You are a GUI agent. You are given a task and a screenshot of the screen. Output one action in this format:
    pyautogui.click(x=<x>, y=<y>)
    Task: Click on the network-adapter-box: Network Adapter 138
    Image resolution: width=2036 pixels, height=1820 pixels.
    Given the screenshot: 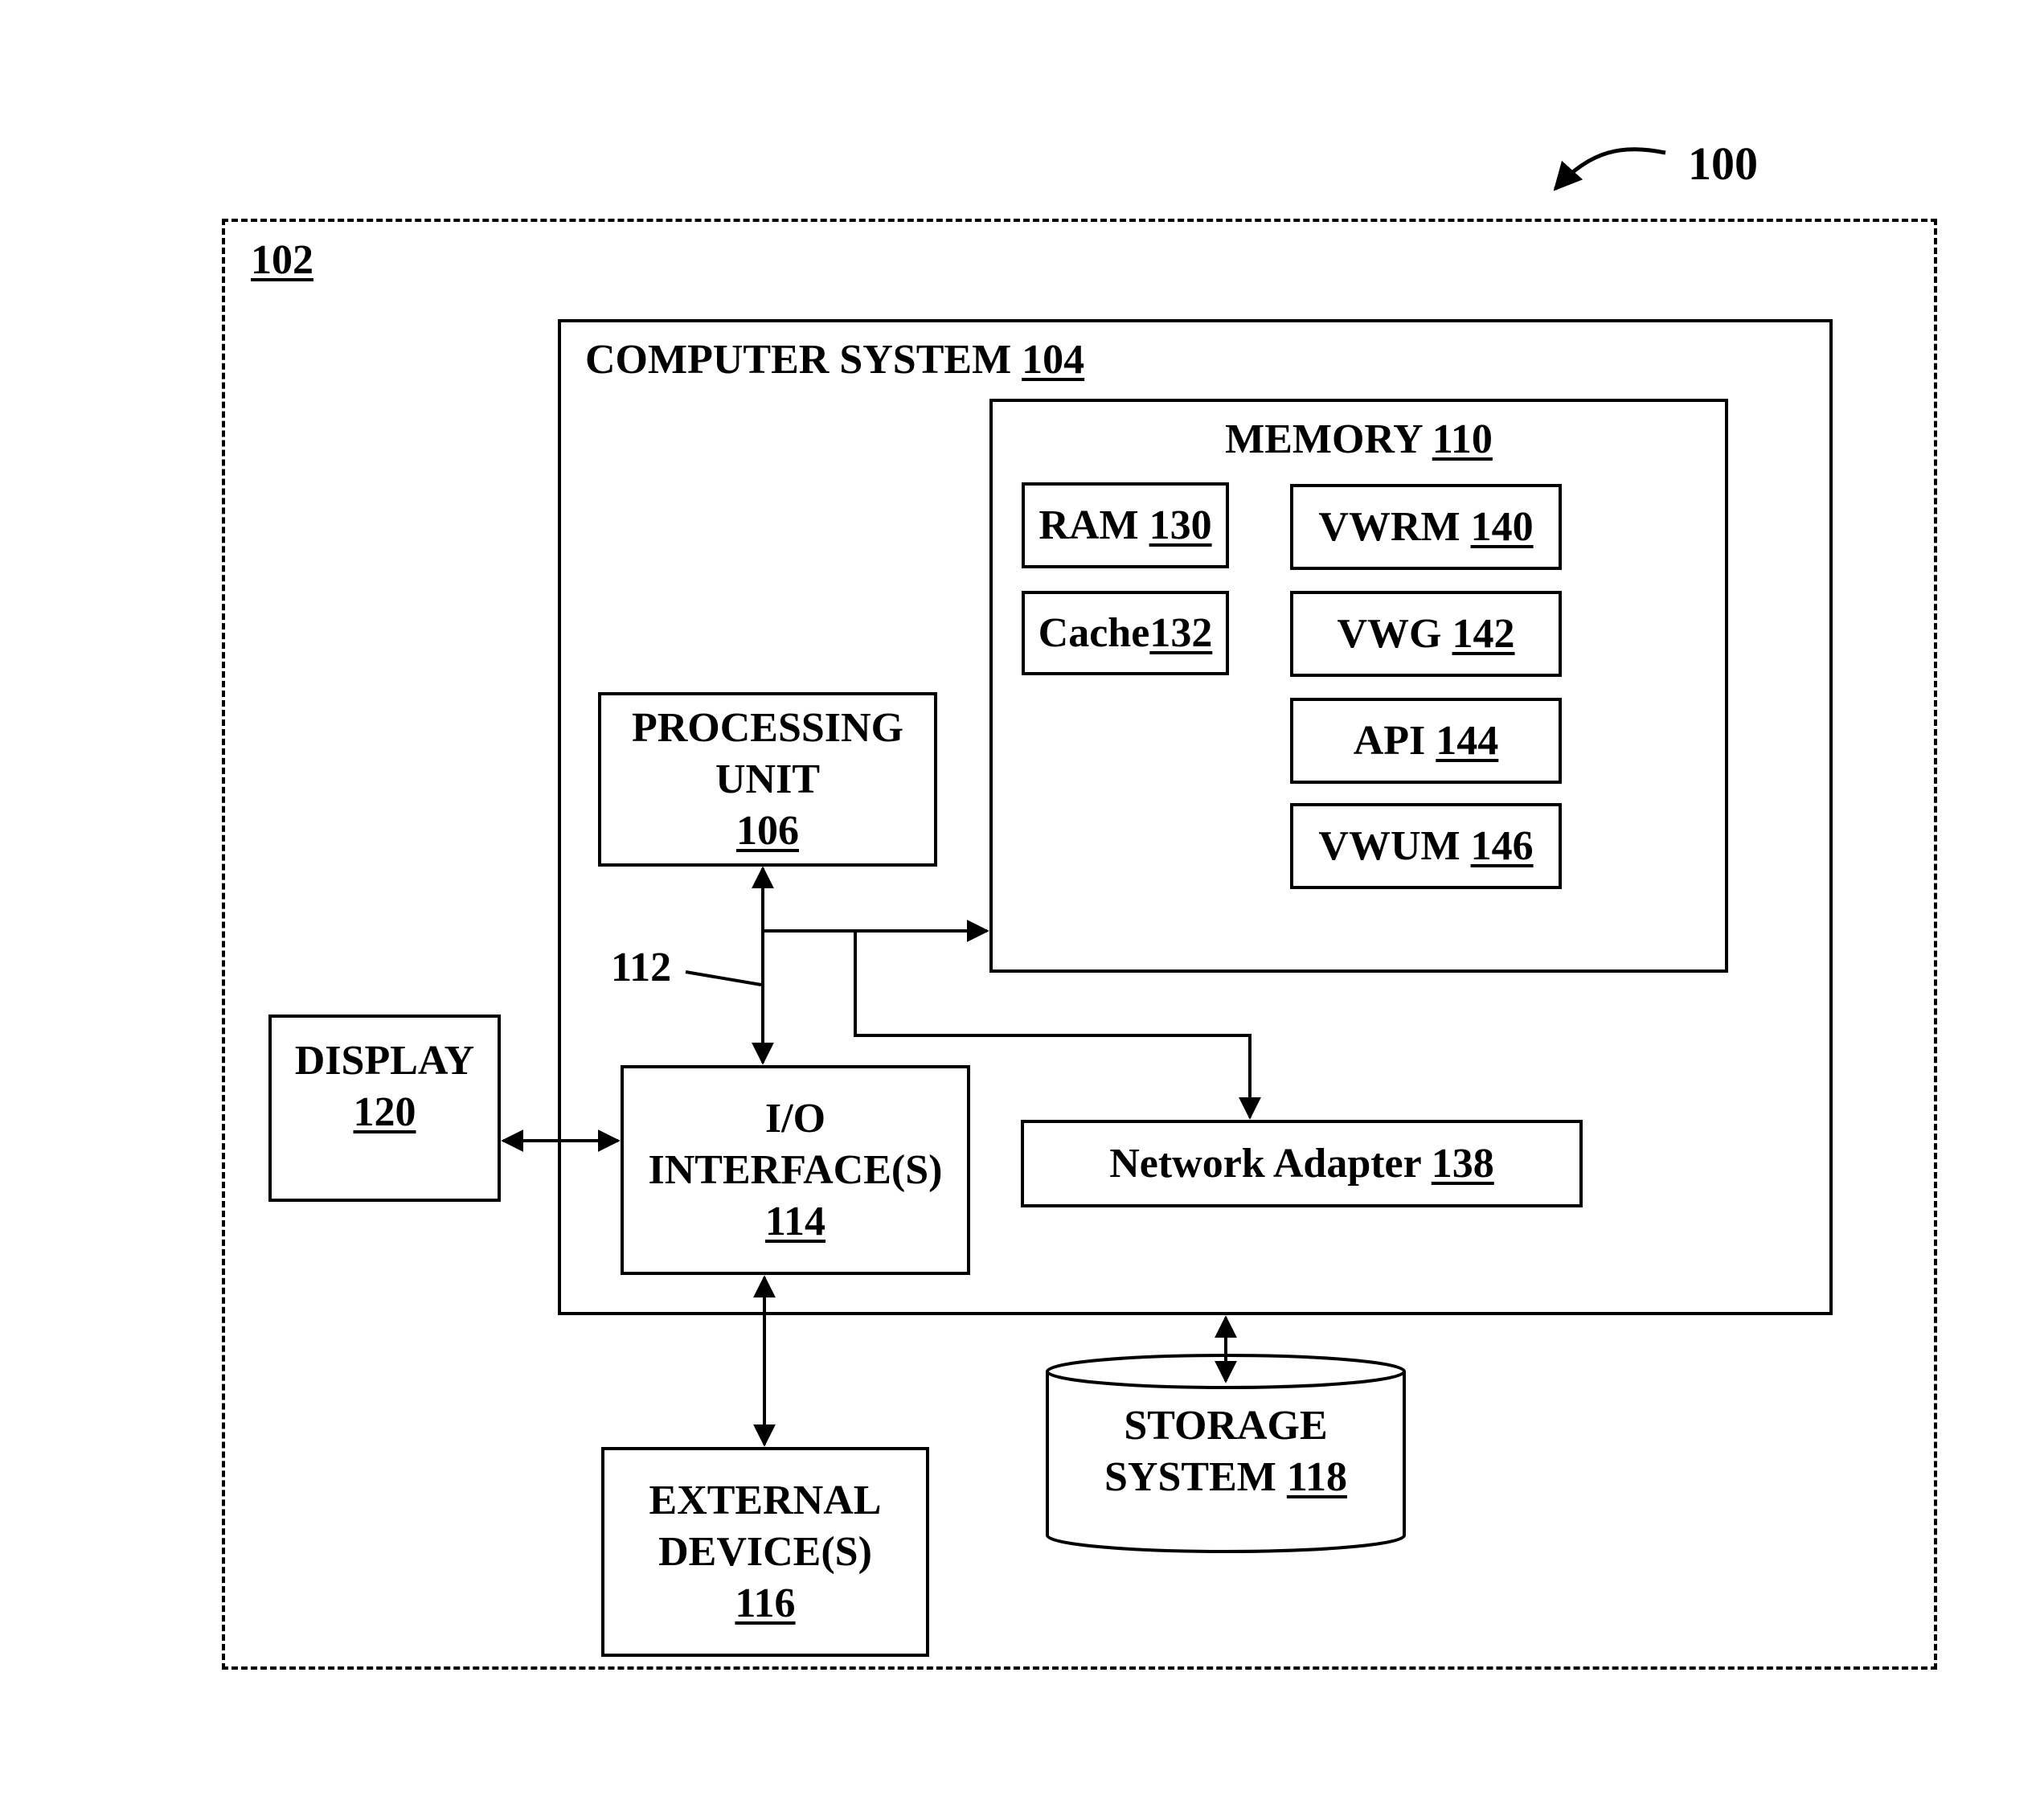 What is the action you would take?
    pyautogui.click(x=1302, y=1163)
    